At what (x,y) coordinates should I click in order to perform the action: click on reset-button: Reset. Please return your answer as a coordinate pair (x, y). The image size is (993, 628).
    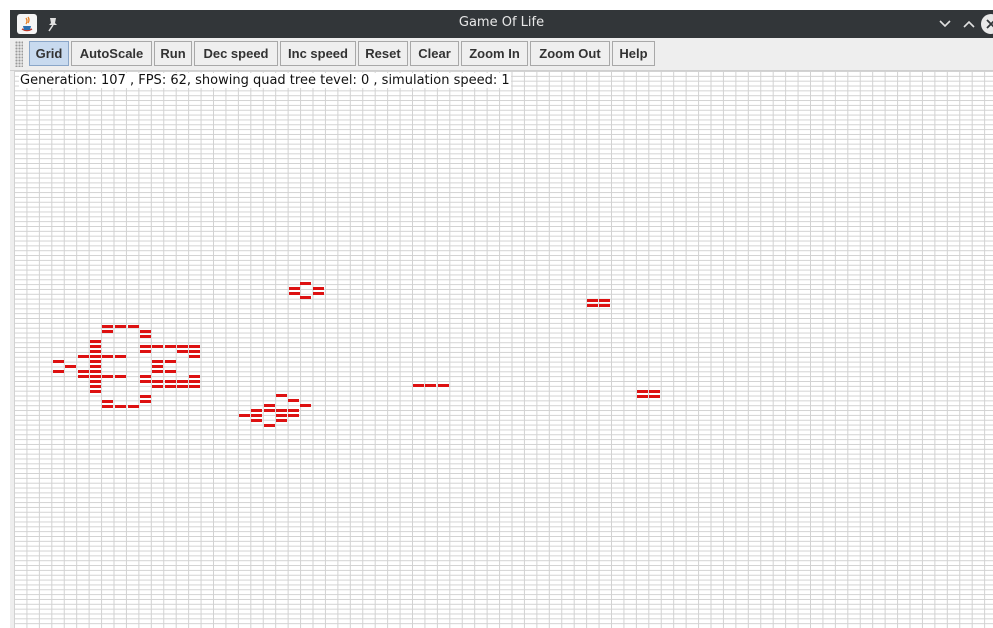
    Looking at the image, I should click on (383, 53).